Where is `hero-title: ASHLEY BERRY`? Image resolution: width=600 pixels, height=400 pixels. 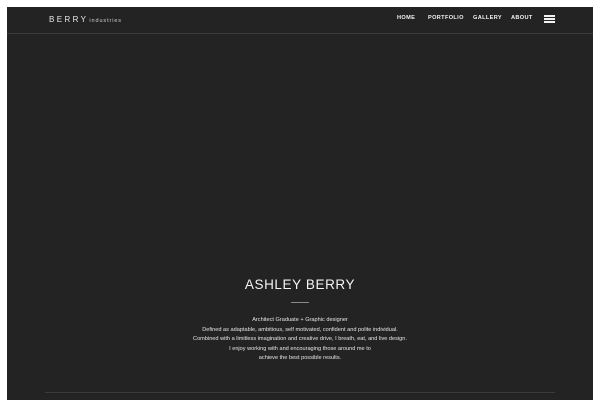 hero-title: ASHLEY BERRY is located at coordinates (300, 284).